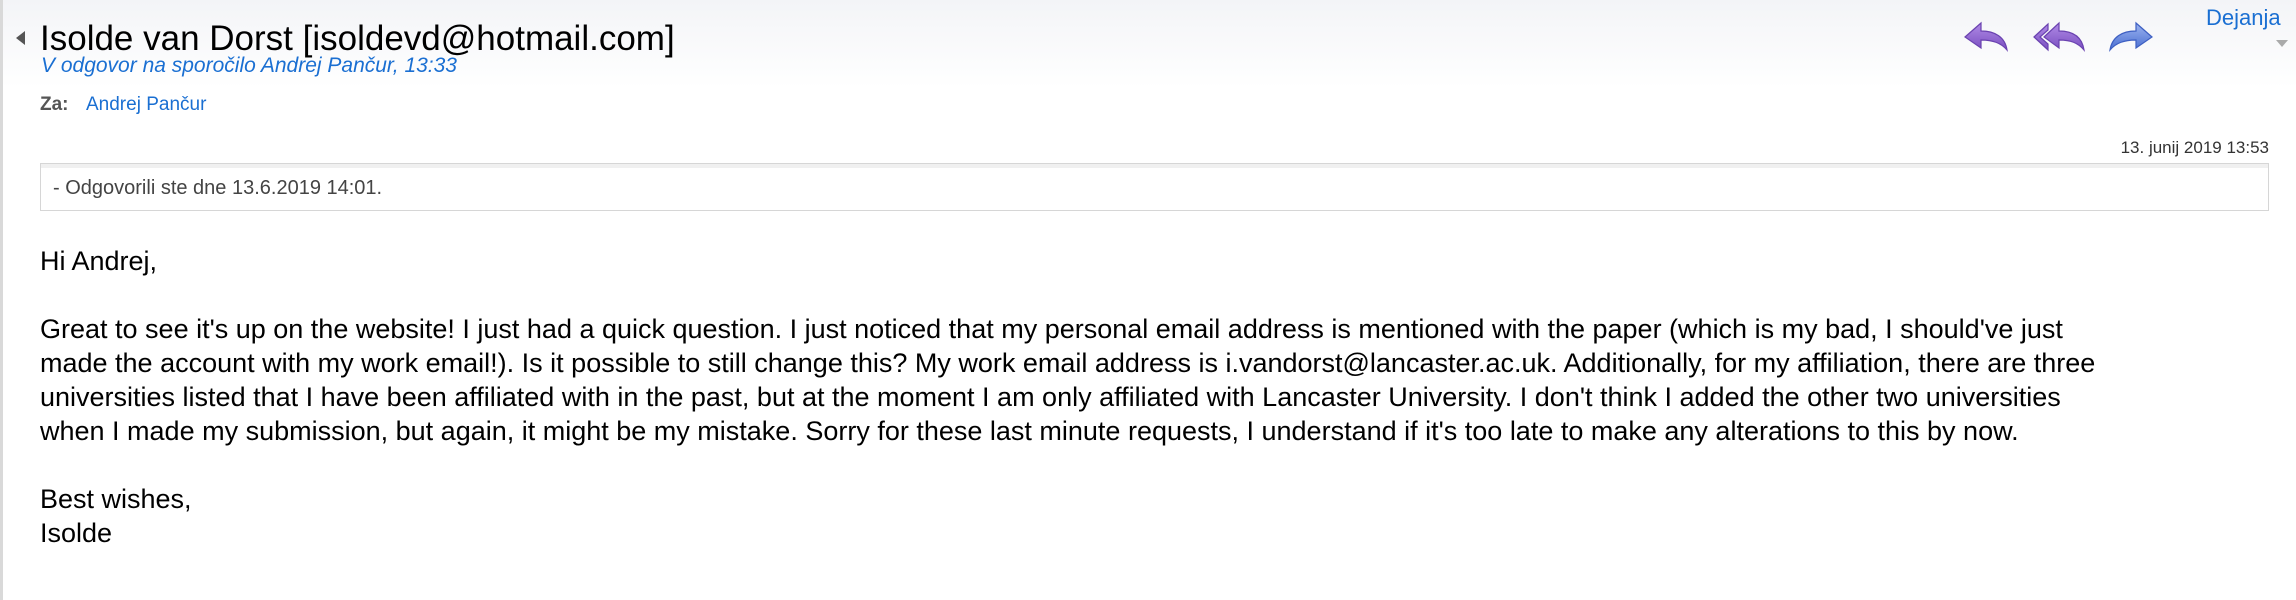 Image resolution: width=2296 pixels, height=600 pixels. I want to click on signature: Isolde, so click(76, 533).